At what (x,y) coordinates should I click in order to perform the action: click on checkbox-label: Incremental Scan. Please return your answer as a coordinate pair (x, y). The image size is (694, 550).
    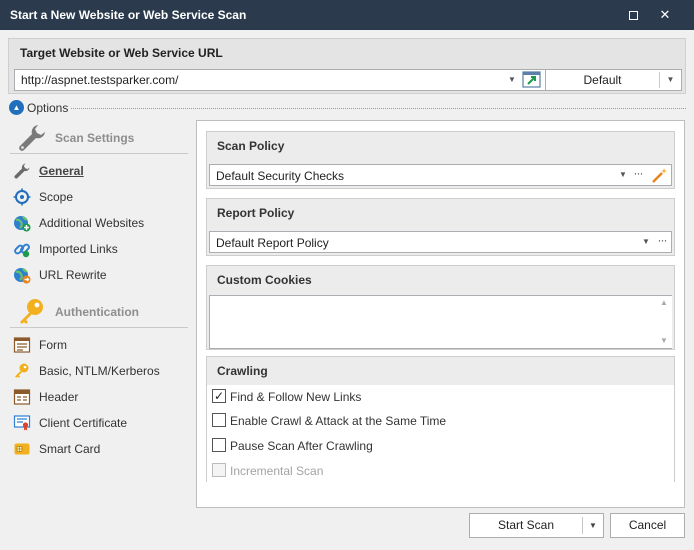
    Looking at the image, I should click on (277, 471).